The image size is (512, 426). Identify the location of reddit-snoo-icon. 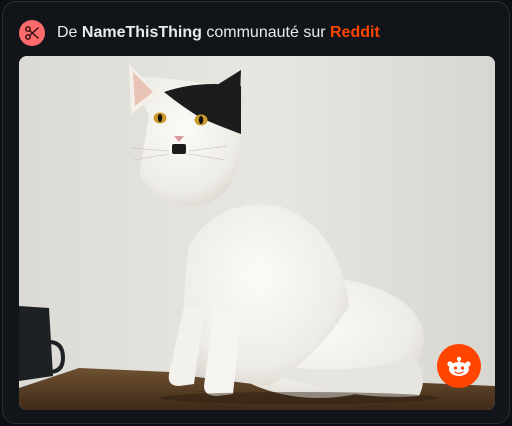
(459, 366).